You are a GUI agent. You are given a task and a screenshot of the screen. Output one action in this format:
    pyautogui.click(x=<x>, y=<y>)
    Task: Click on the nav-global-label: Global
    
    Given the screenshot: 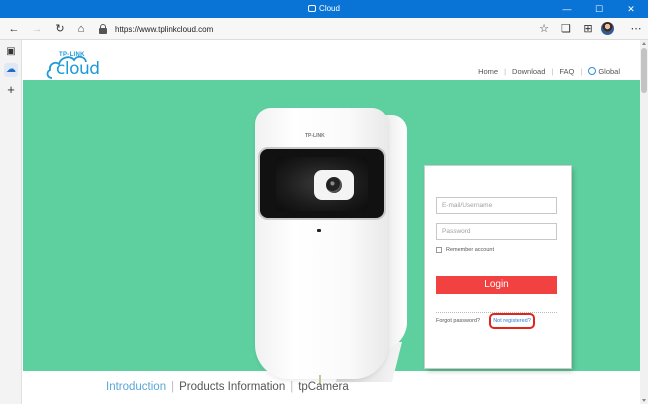 What is the action you would take?
    pyautogui.click(x=609, y=71)
    